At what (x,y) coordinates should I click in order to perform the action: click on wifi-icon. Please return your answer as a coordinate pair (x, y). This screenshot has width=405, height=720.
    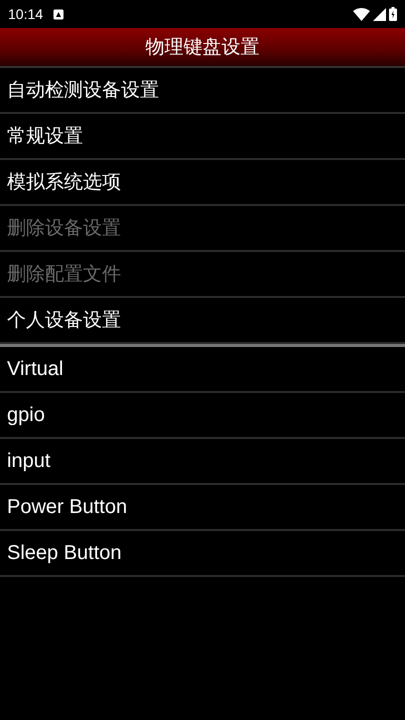
    Looking at the image, I should click on (361, 14).